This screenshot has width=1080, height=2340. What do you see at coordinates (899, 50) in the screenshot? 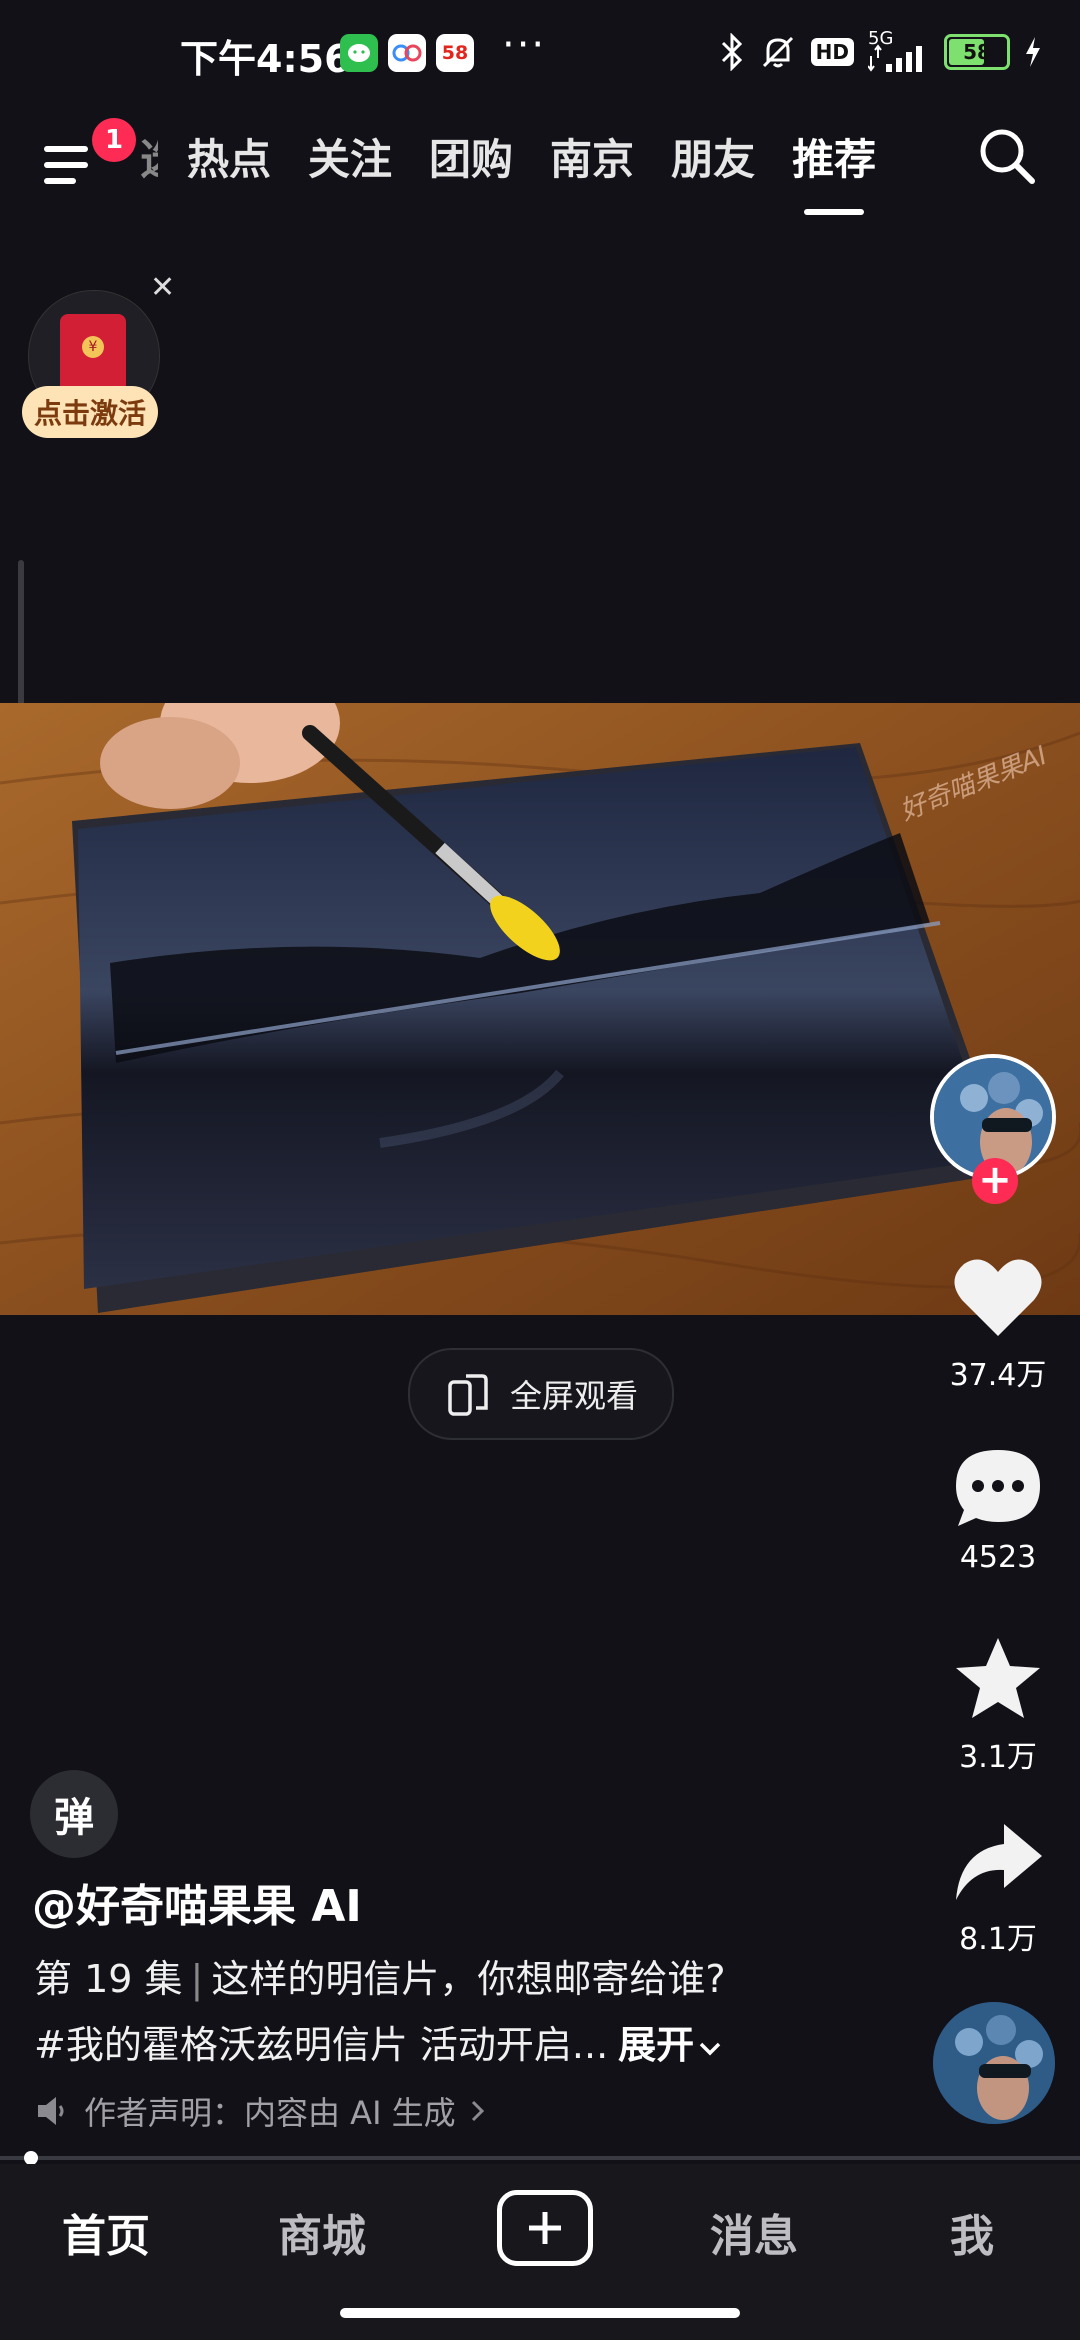
I see `signal-icon: 5G` at bounding box center [899, 50].